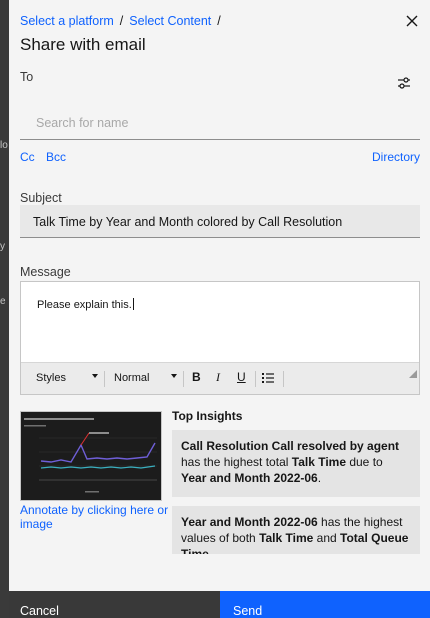  I want to click on styles-dropdown: Styles, so click(51, 378).